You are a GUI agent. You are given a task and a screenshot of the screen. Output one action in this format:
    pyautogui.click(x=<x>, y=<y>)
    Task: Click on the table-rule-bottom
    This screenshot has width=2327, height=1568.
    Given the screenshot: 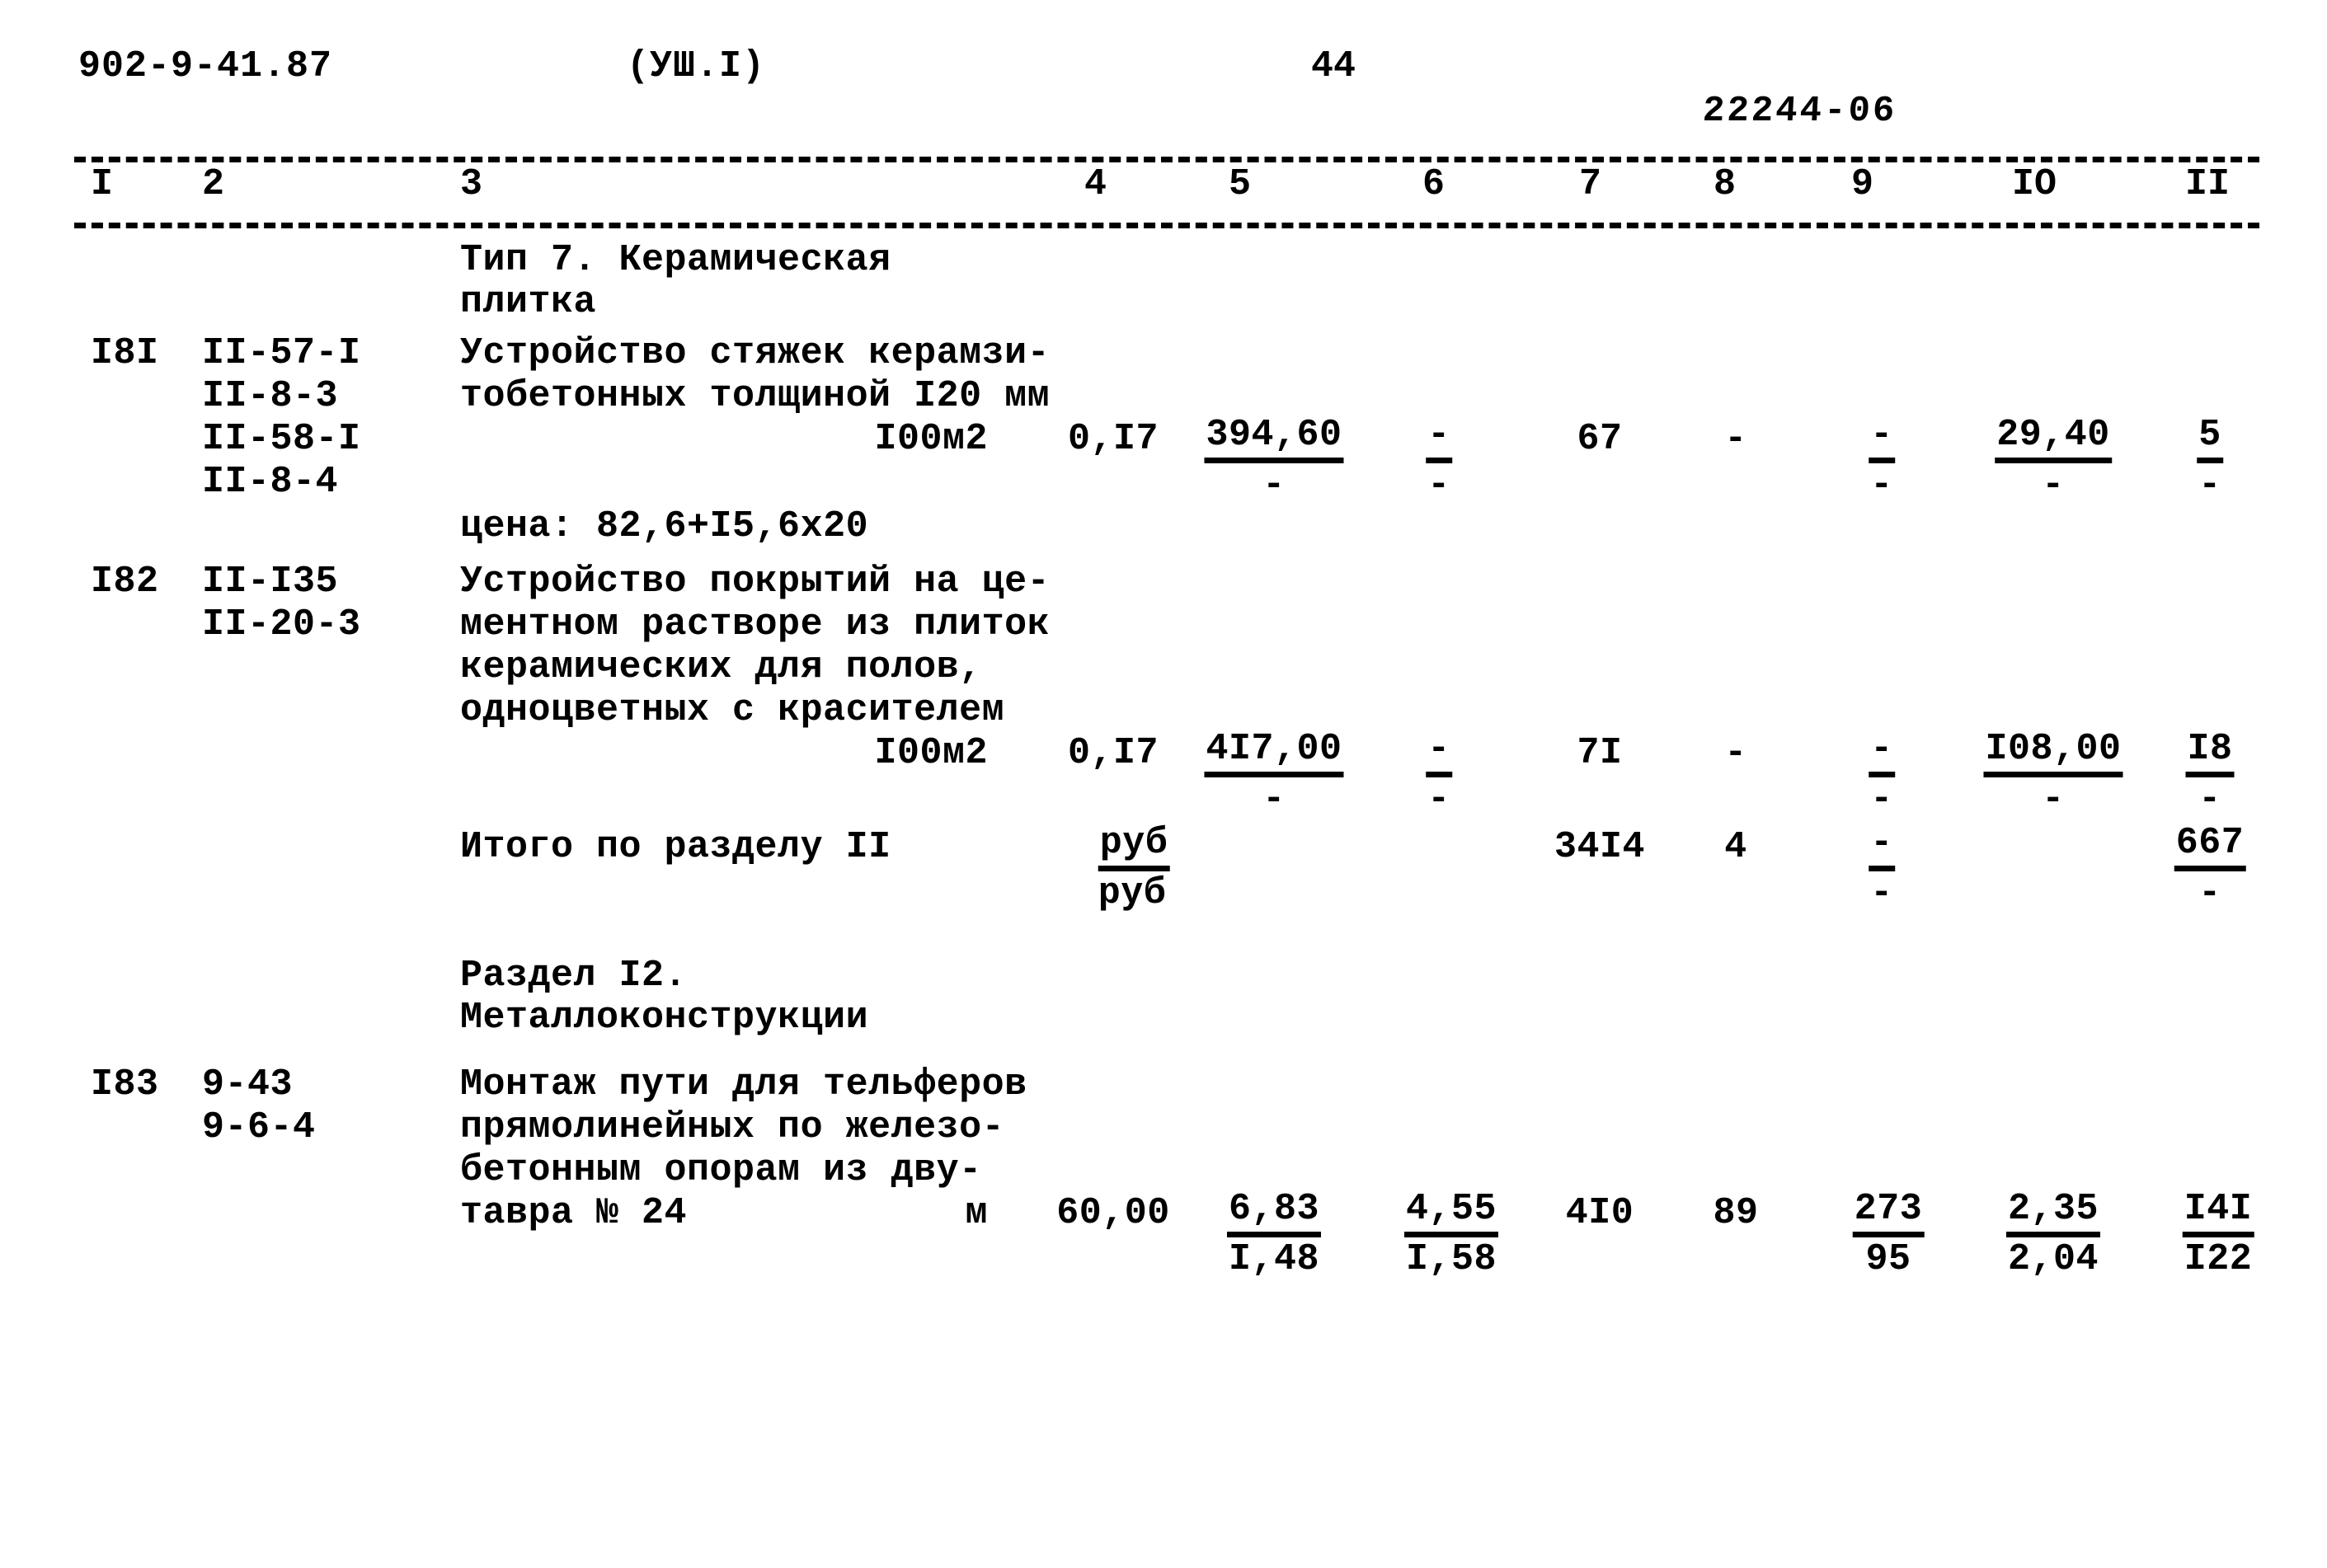 What is the action you would take?
    pyautogui.click(x=1166, y=225)
    